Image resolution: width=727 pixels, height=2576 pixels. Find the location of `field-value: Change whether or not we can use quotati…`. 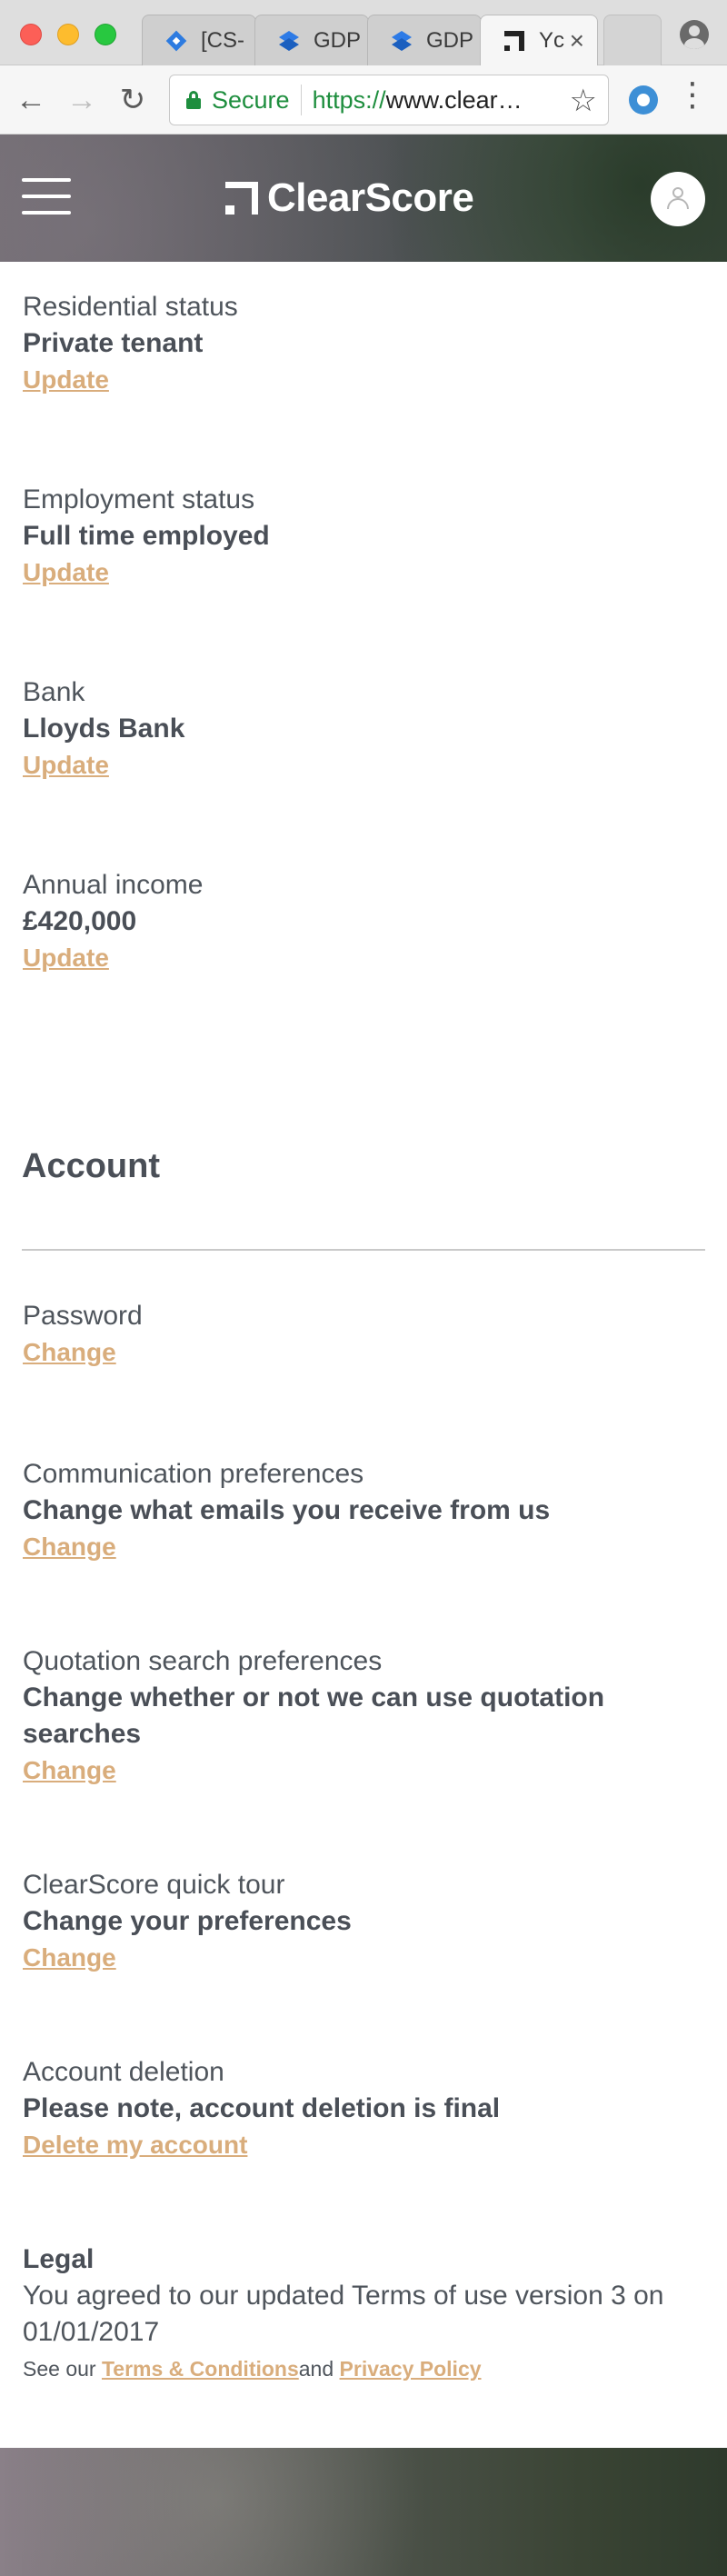

field-value: Change whether or not we can use quotati… is located at coordinates (314, 1715).